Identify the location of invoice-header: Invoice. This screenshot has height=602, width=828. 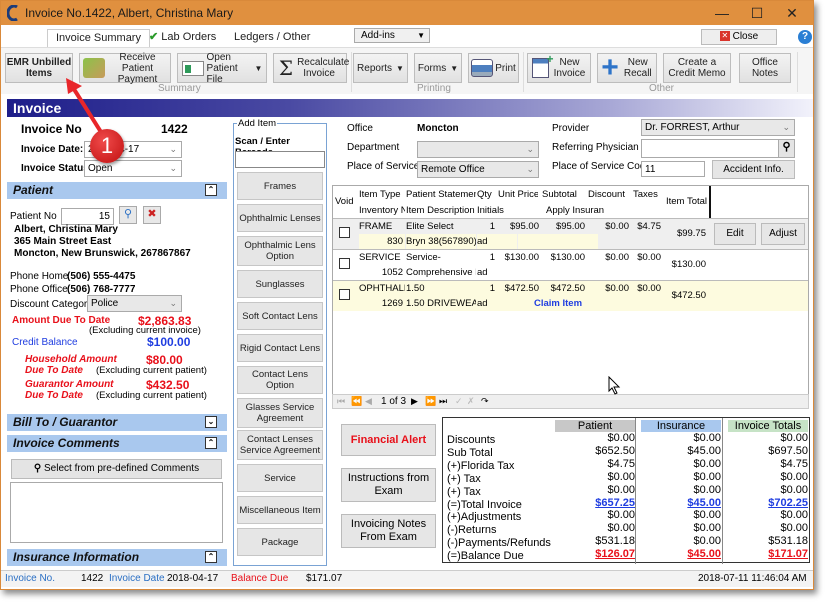
(410, 108).